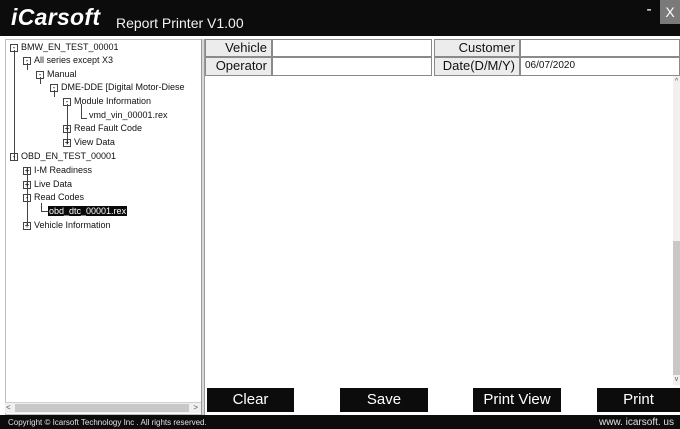 Image resolution: width=680 pixels, height=429 pixels. I want to click on tree-node-live-data: + Live Data, so click(47, 184).